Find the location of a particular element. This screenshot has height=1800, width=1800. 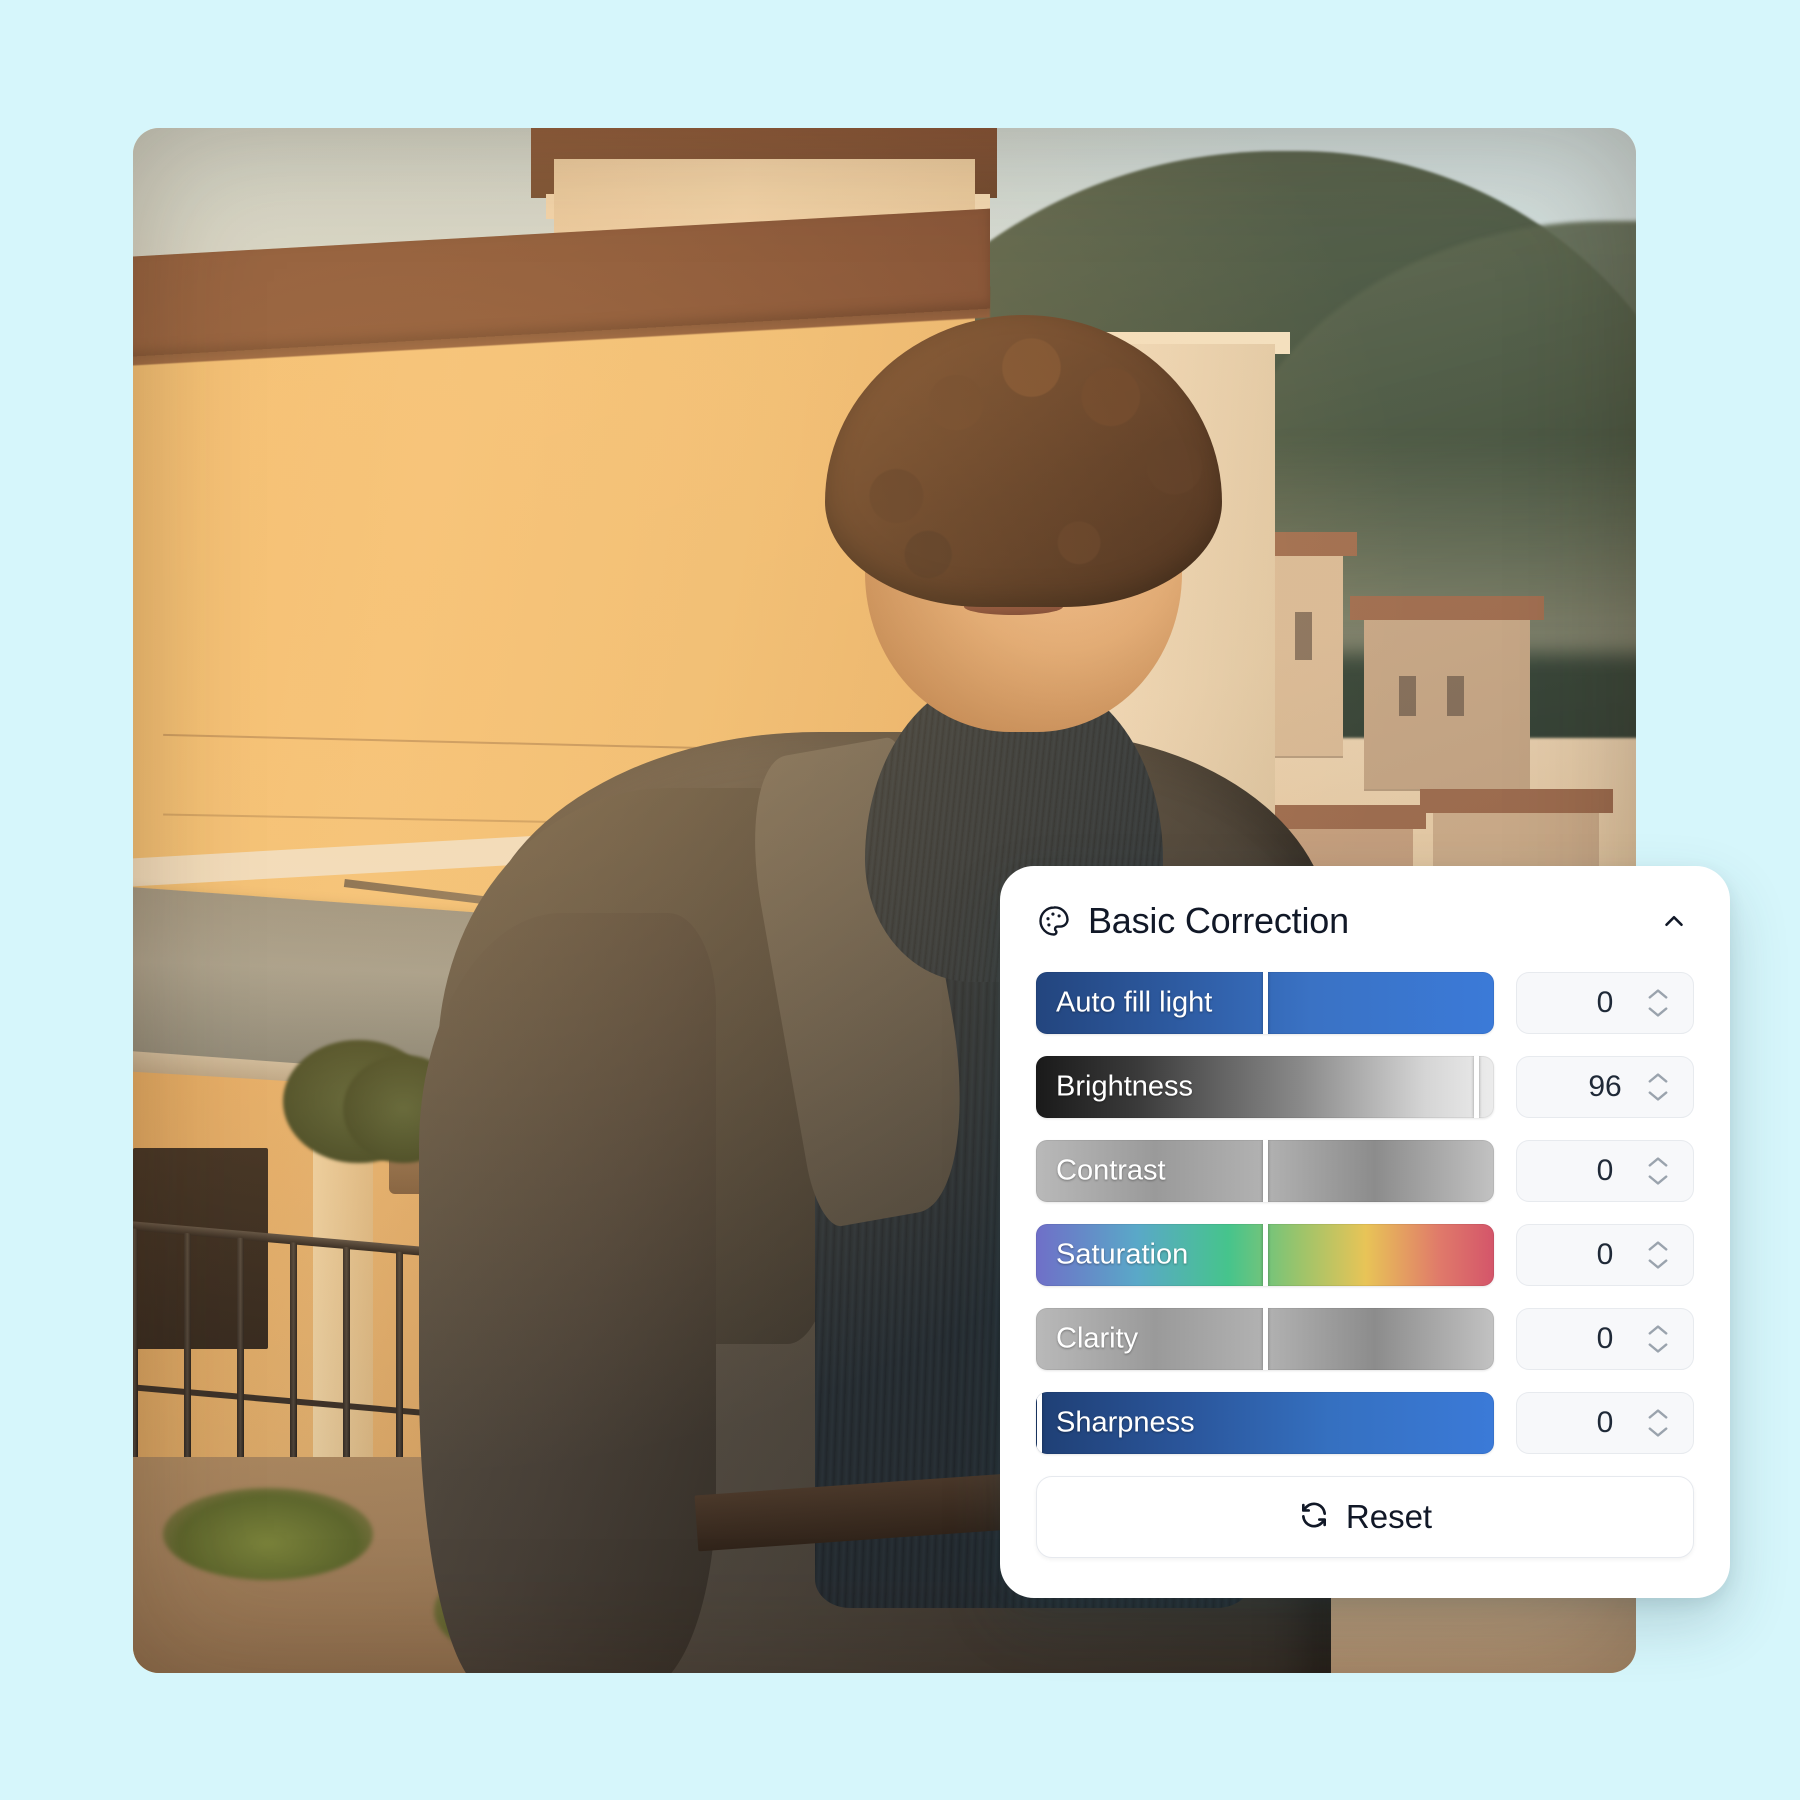

photo-person-hair is located at coordinates (1024, 460).